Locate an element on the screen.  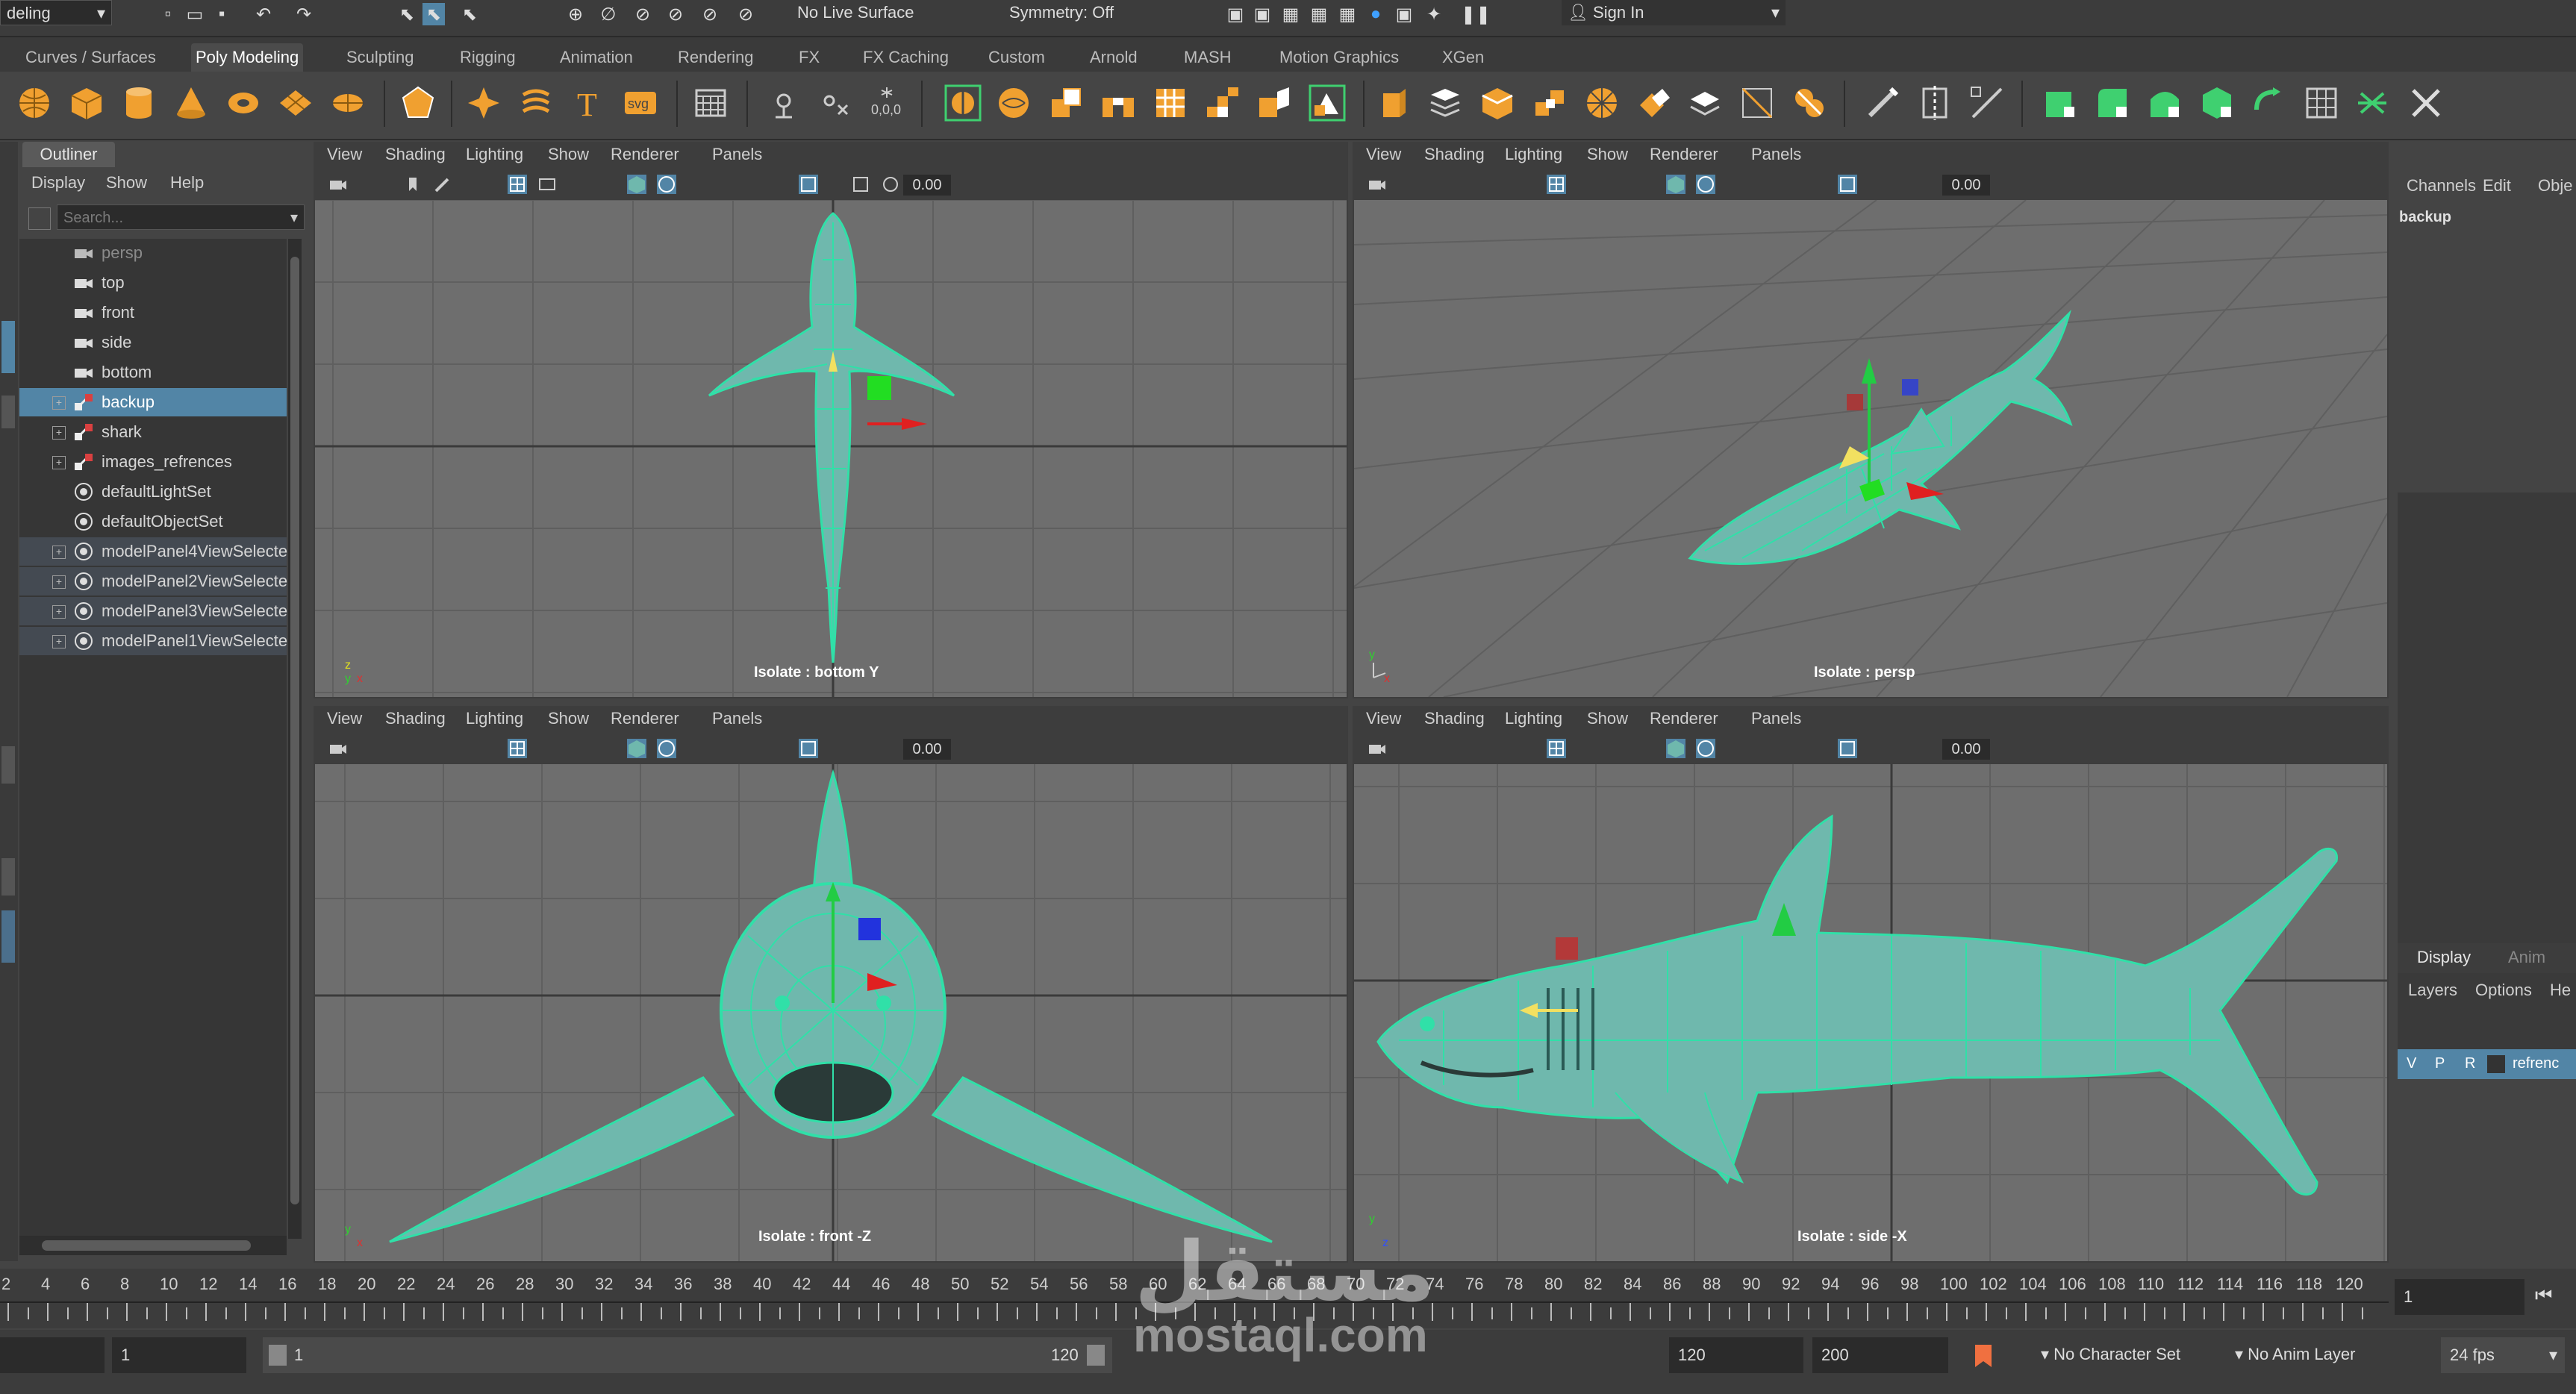
smooth-icon is located at coordinates (1014, 103).